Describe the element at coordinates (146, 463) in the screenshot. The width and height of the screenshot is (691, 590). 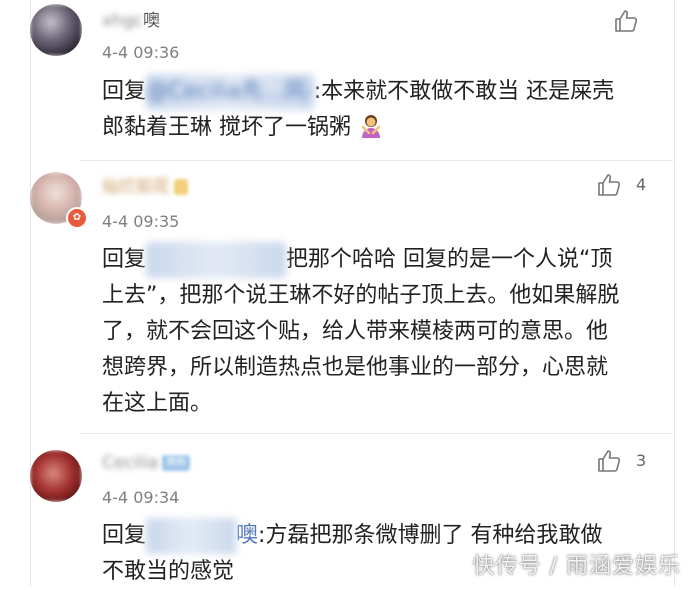
I see `username: Cecilia 铁粉` at that location.